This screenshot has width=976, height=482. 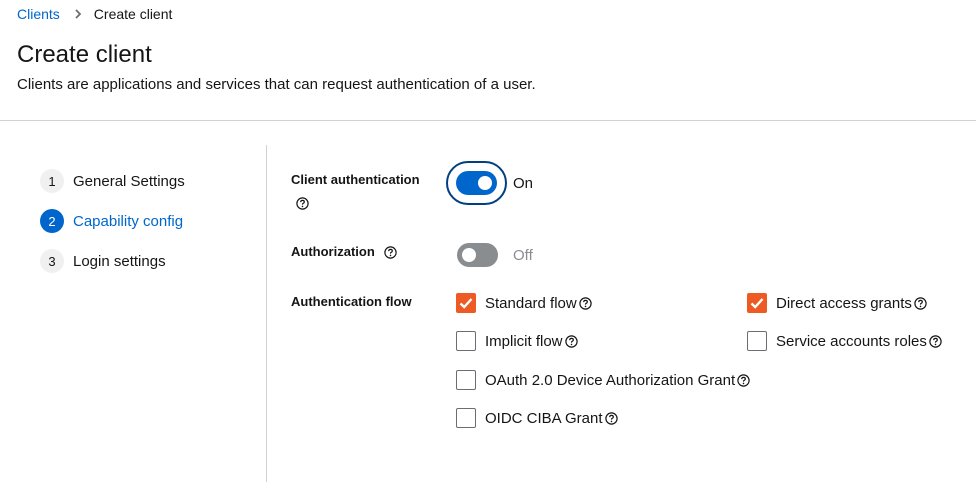 What do you see at coordinates (266, 313) in the screenshot?
I see `wizard-divider` at bounding box center [266, 313].